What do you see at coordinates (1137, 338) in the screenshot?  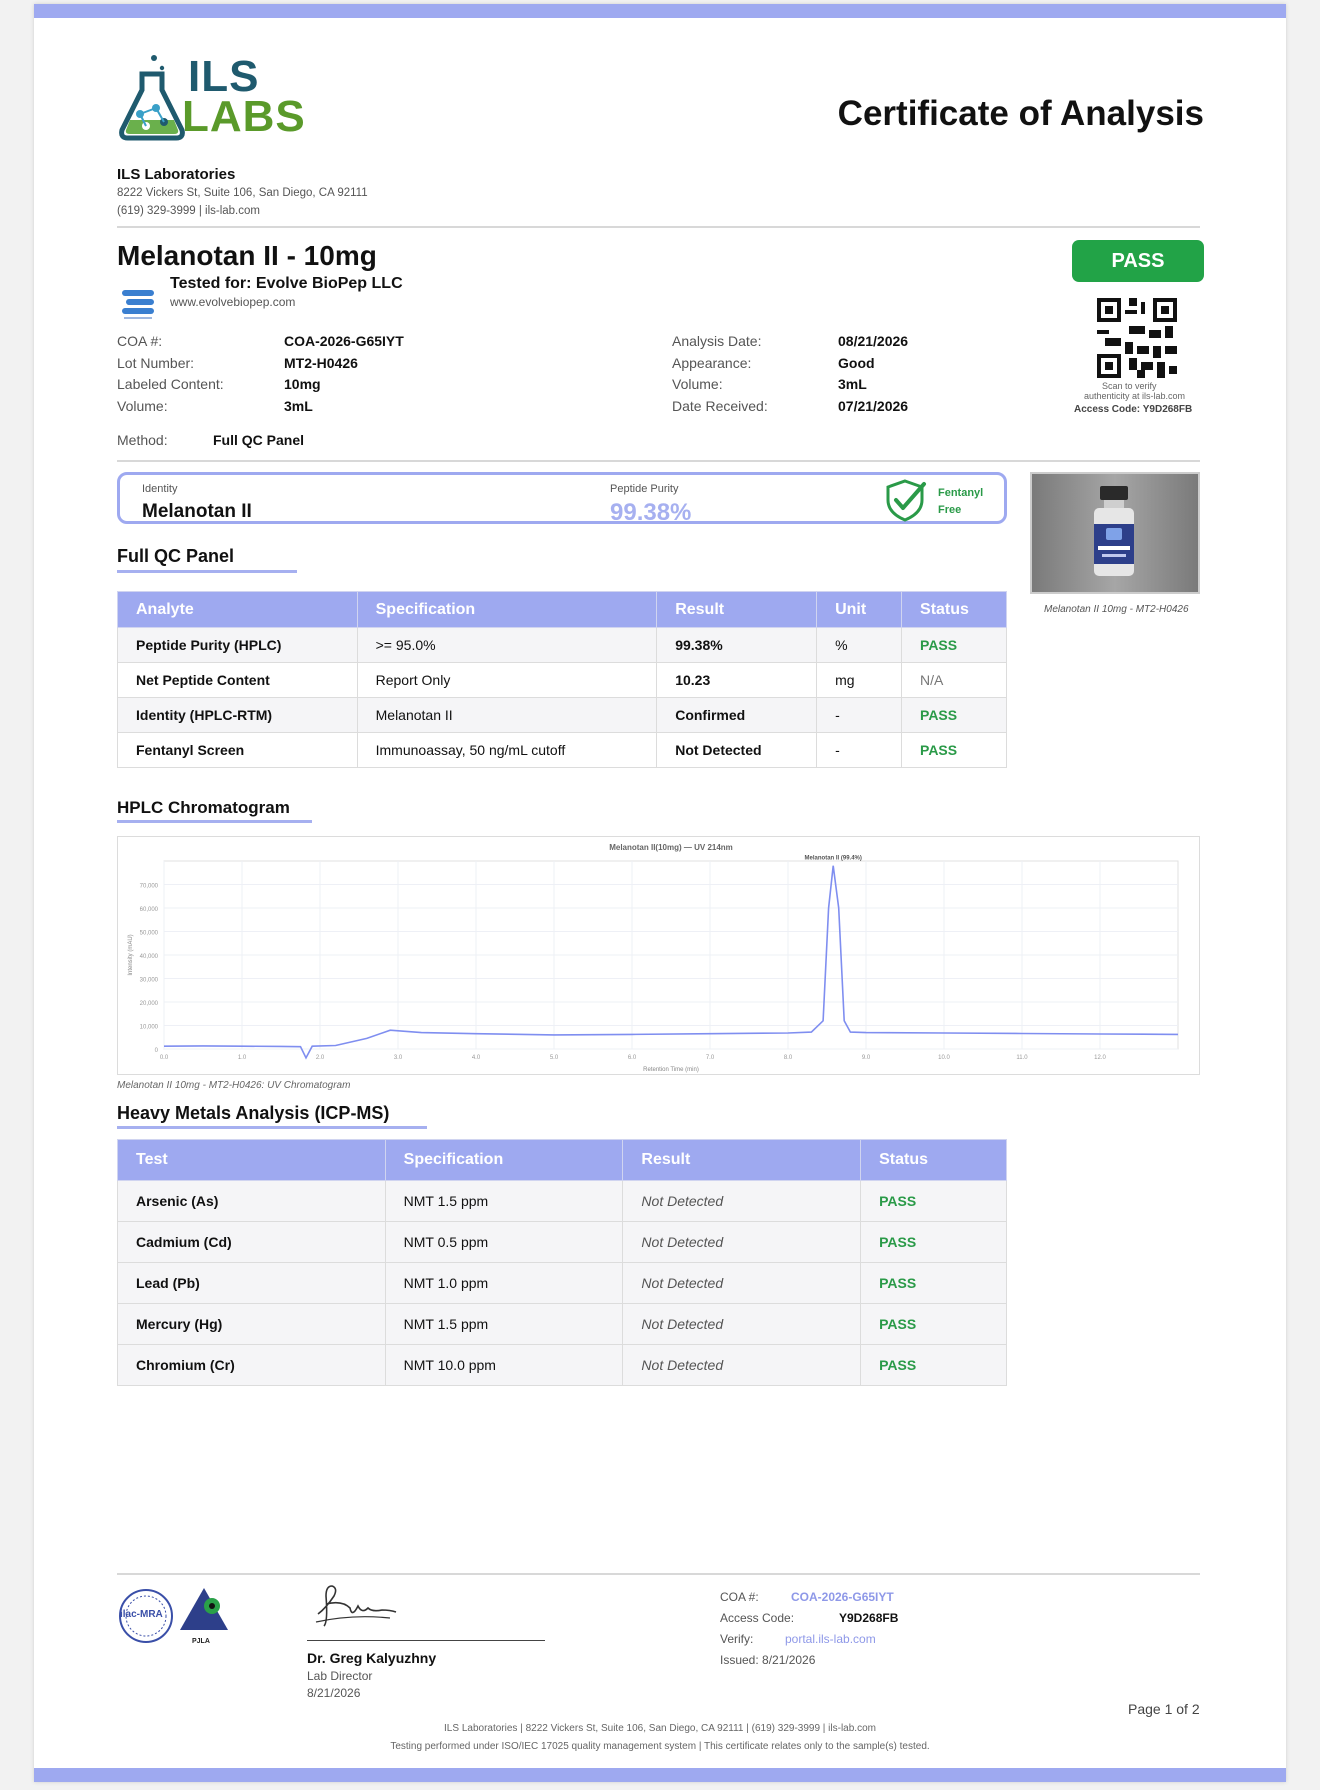 I see `qr-code-icon` at bounding box center [1137, 338].